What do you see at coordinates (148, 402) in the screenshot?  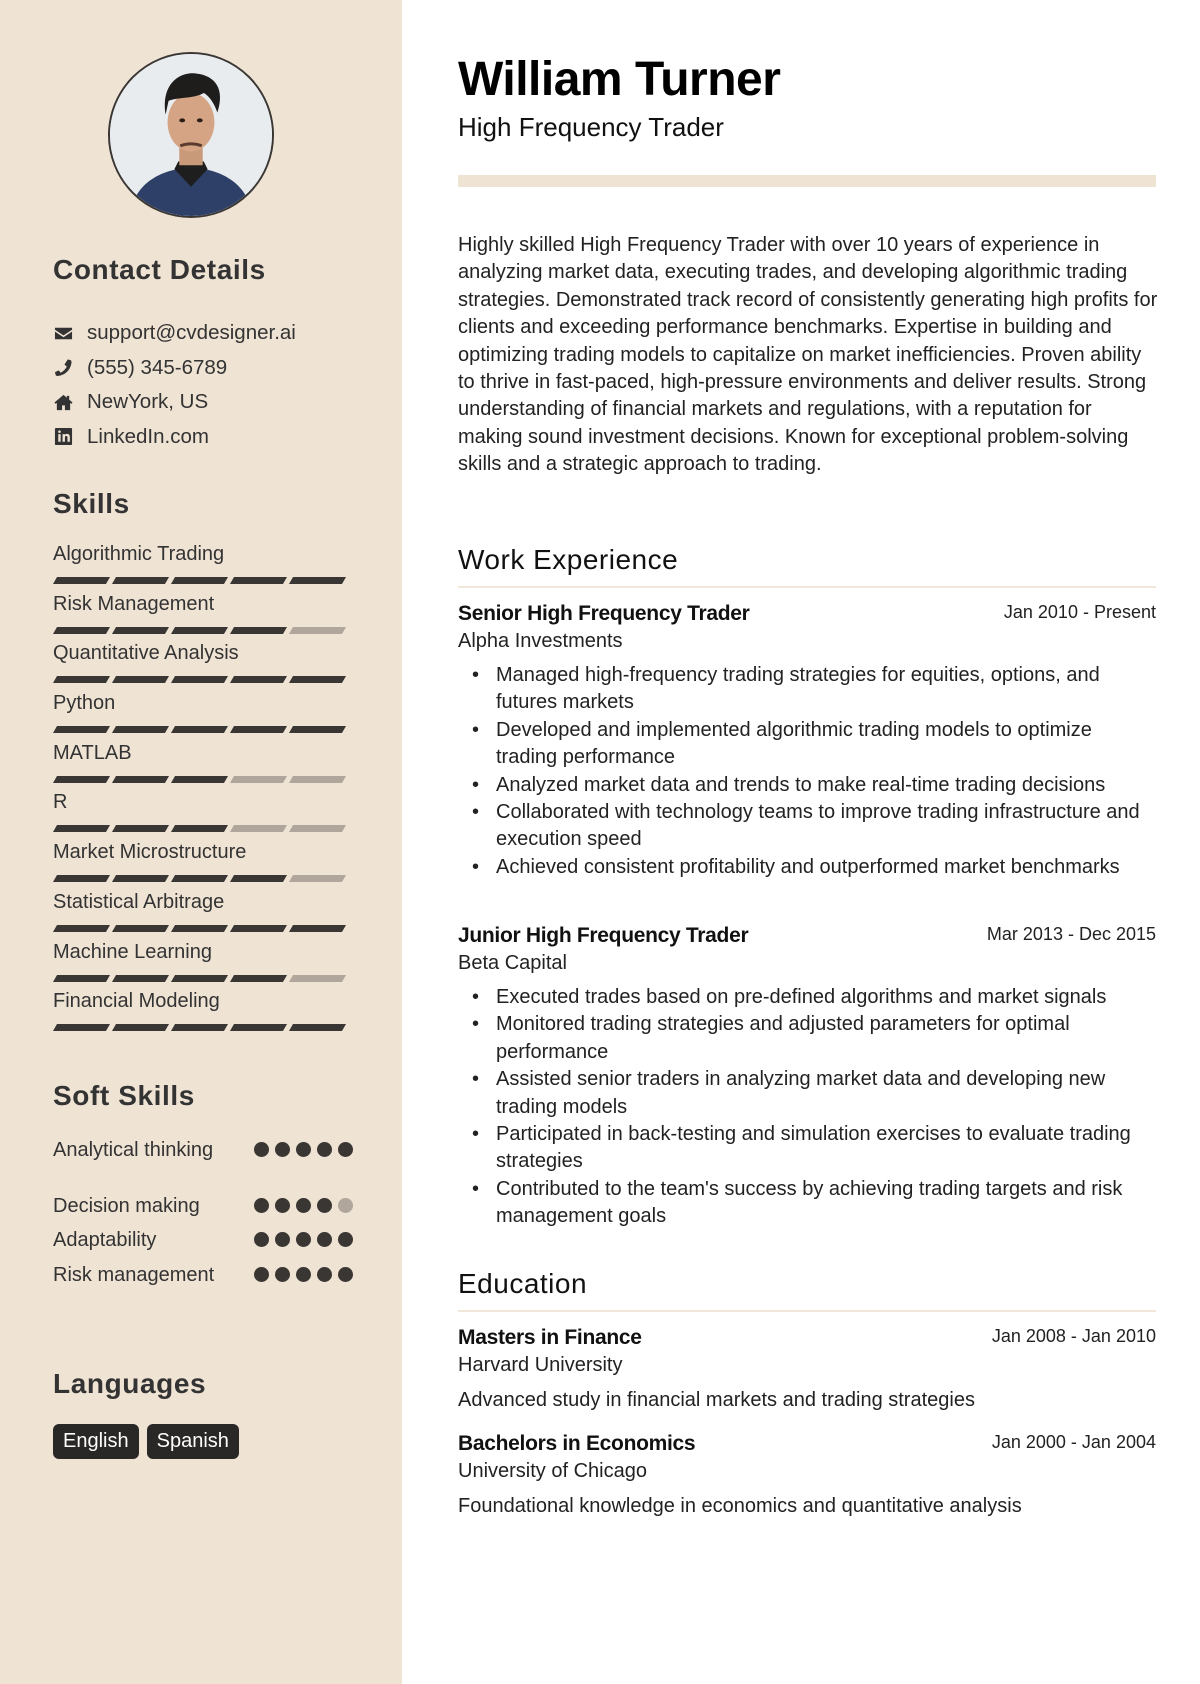 I see `contact-location-text: NewYork, US` at bounding box center [148, 402].